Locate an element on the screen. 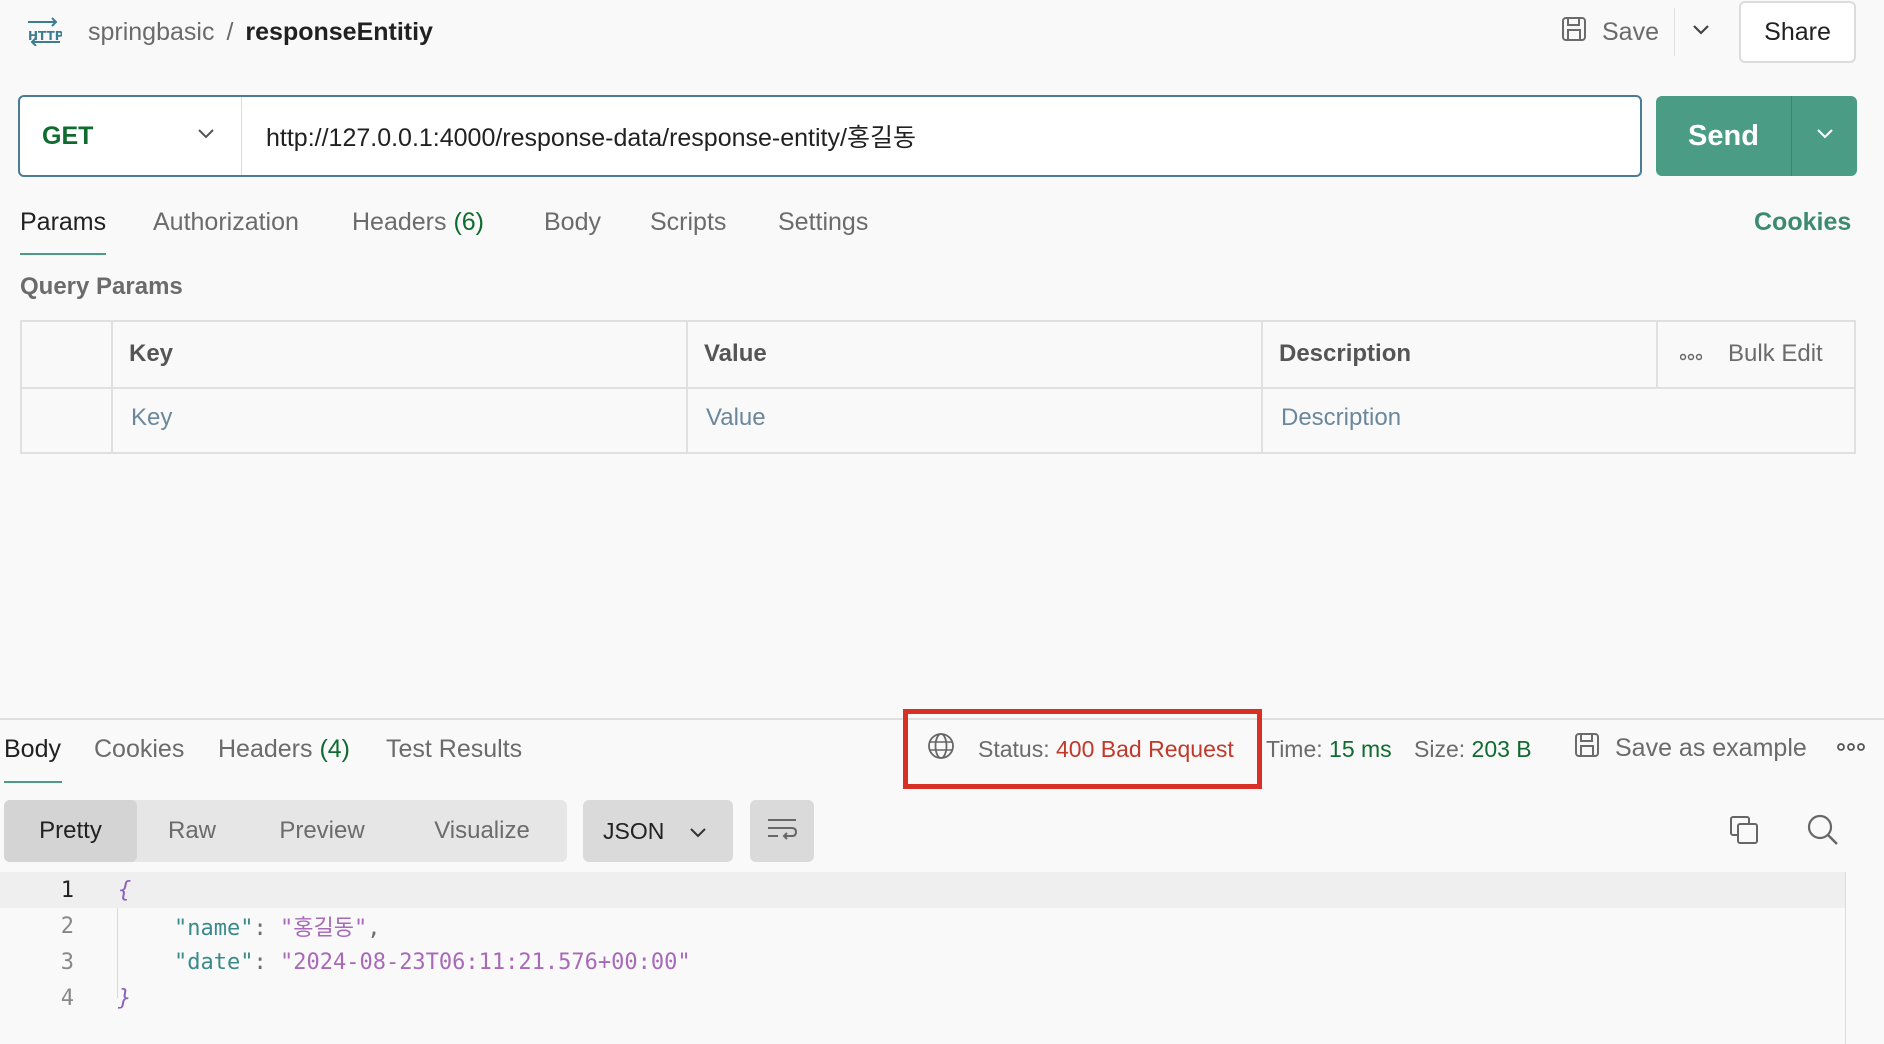 This screenshot has width=1884, height=1044. time-label: Time: is located at coordinates (1294, 749).